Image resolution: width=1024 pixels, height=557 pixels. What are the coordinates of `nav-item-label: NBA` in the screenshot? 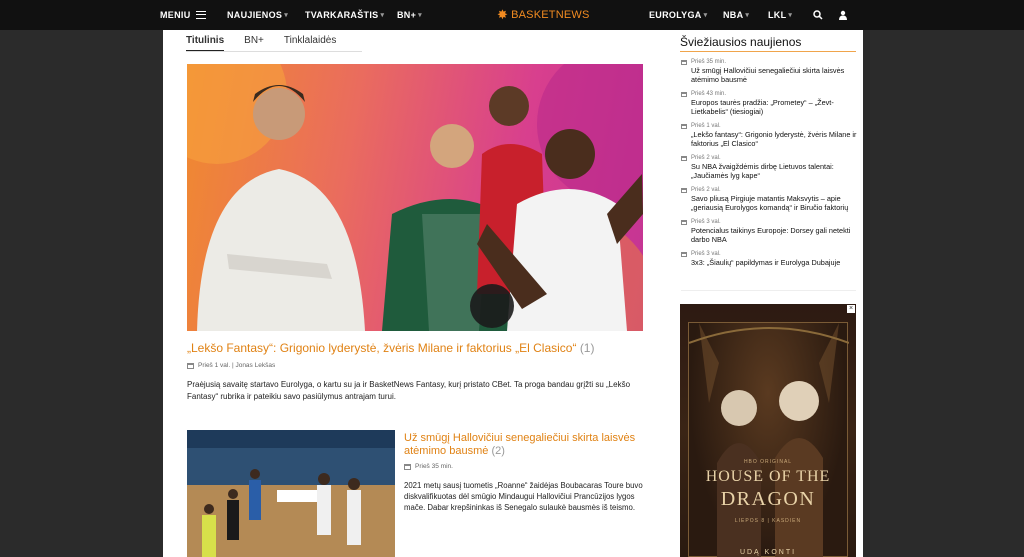 It's located at (733, 15).